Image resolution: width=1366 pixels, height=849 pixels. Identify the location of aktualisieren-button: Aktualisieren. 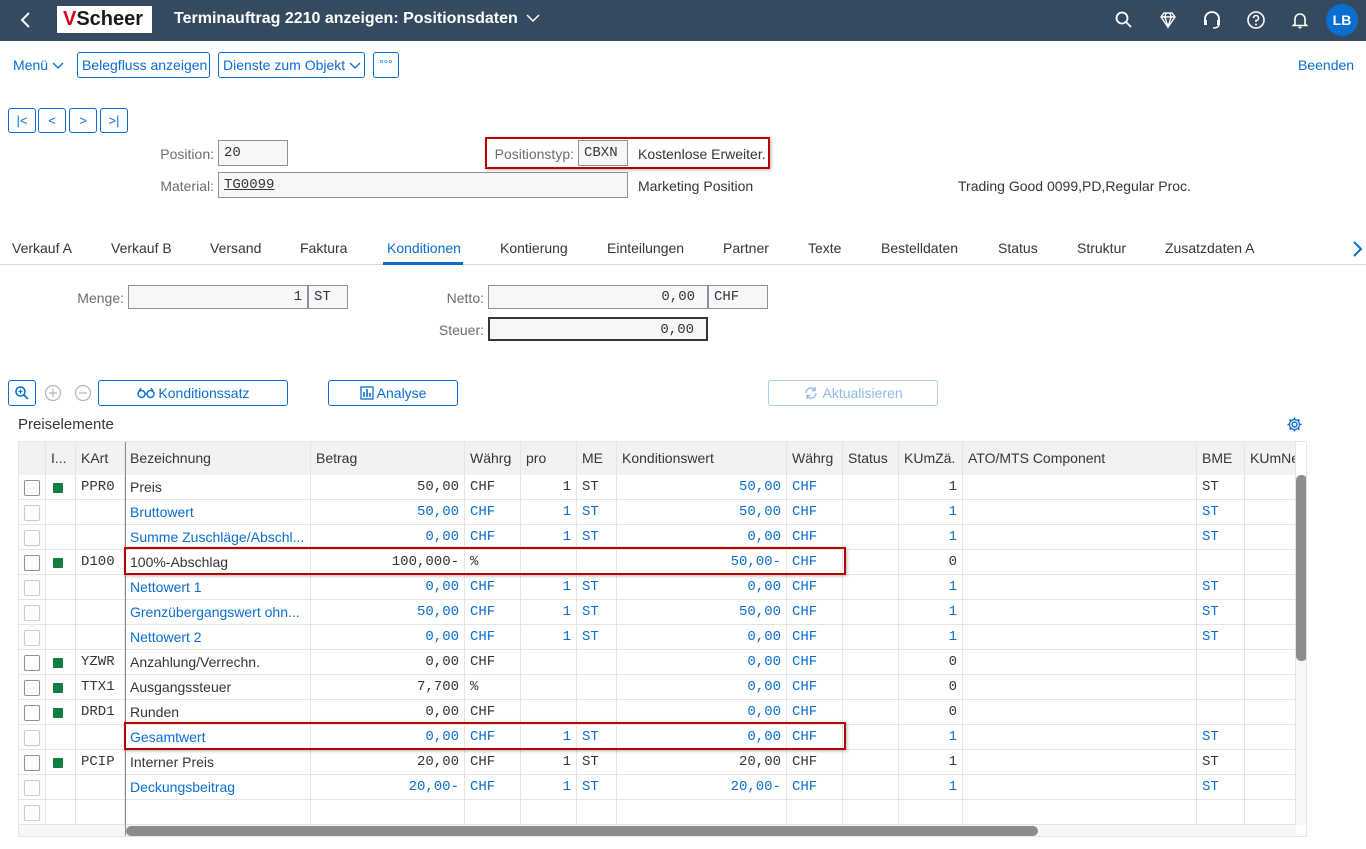
(853, 393).